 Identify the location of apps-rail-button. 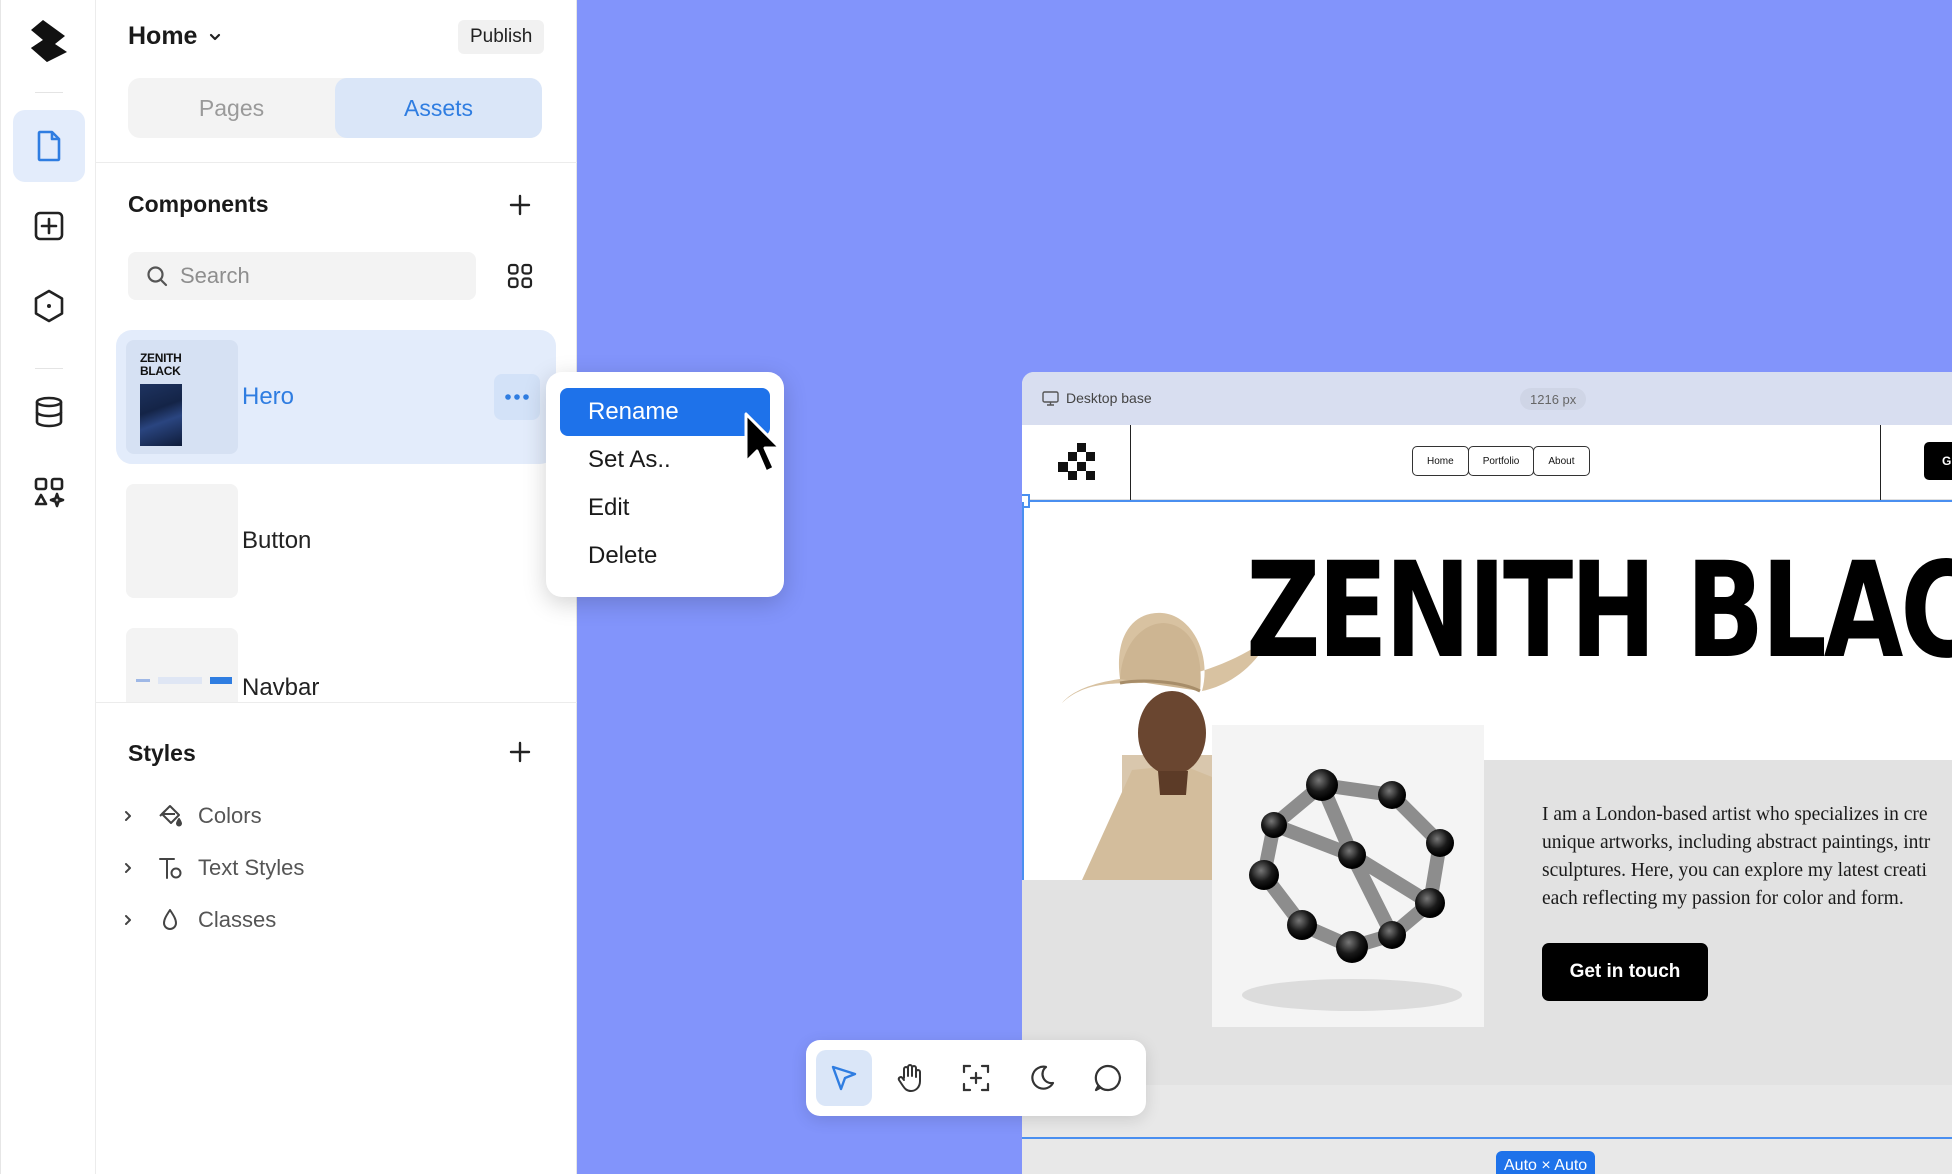
(49, 492).